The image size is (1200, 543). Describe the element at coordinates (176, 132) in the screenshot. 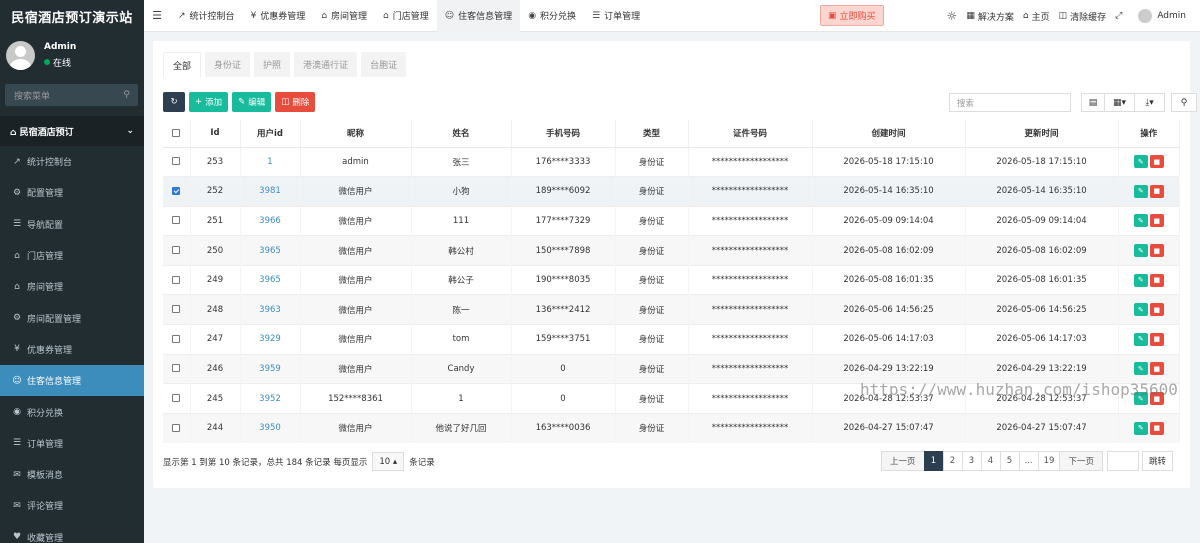

I see `select-all-checkbox` at that location.